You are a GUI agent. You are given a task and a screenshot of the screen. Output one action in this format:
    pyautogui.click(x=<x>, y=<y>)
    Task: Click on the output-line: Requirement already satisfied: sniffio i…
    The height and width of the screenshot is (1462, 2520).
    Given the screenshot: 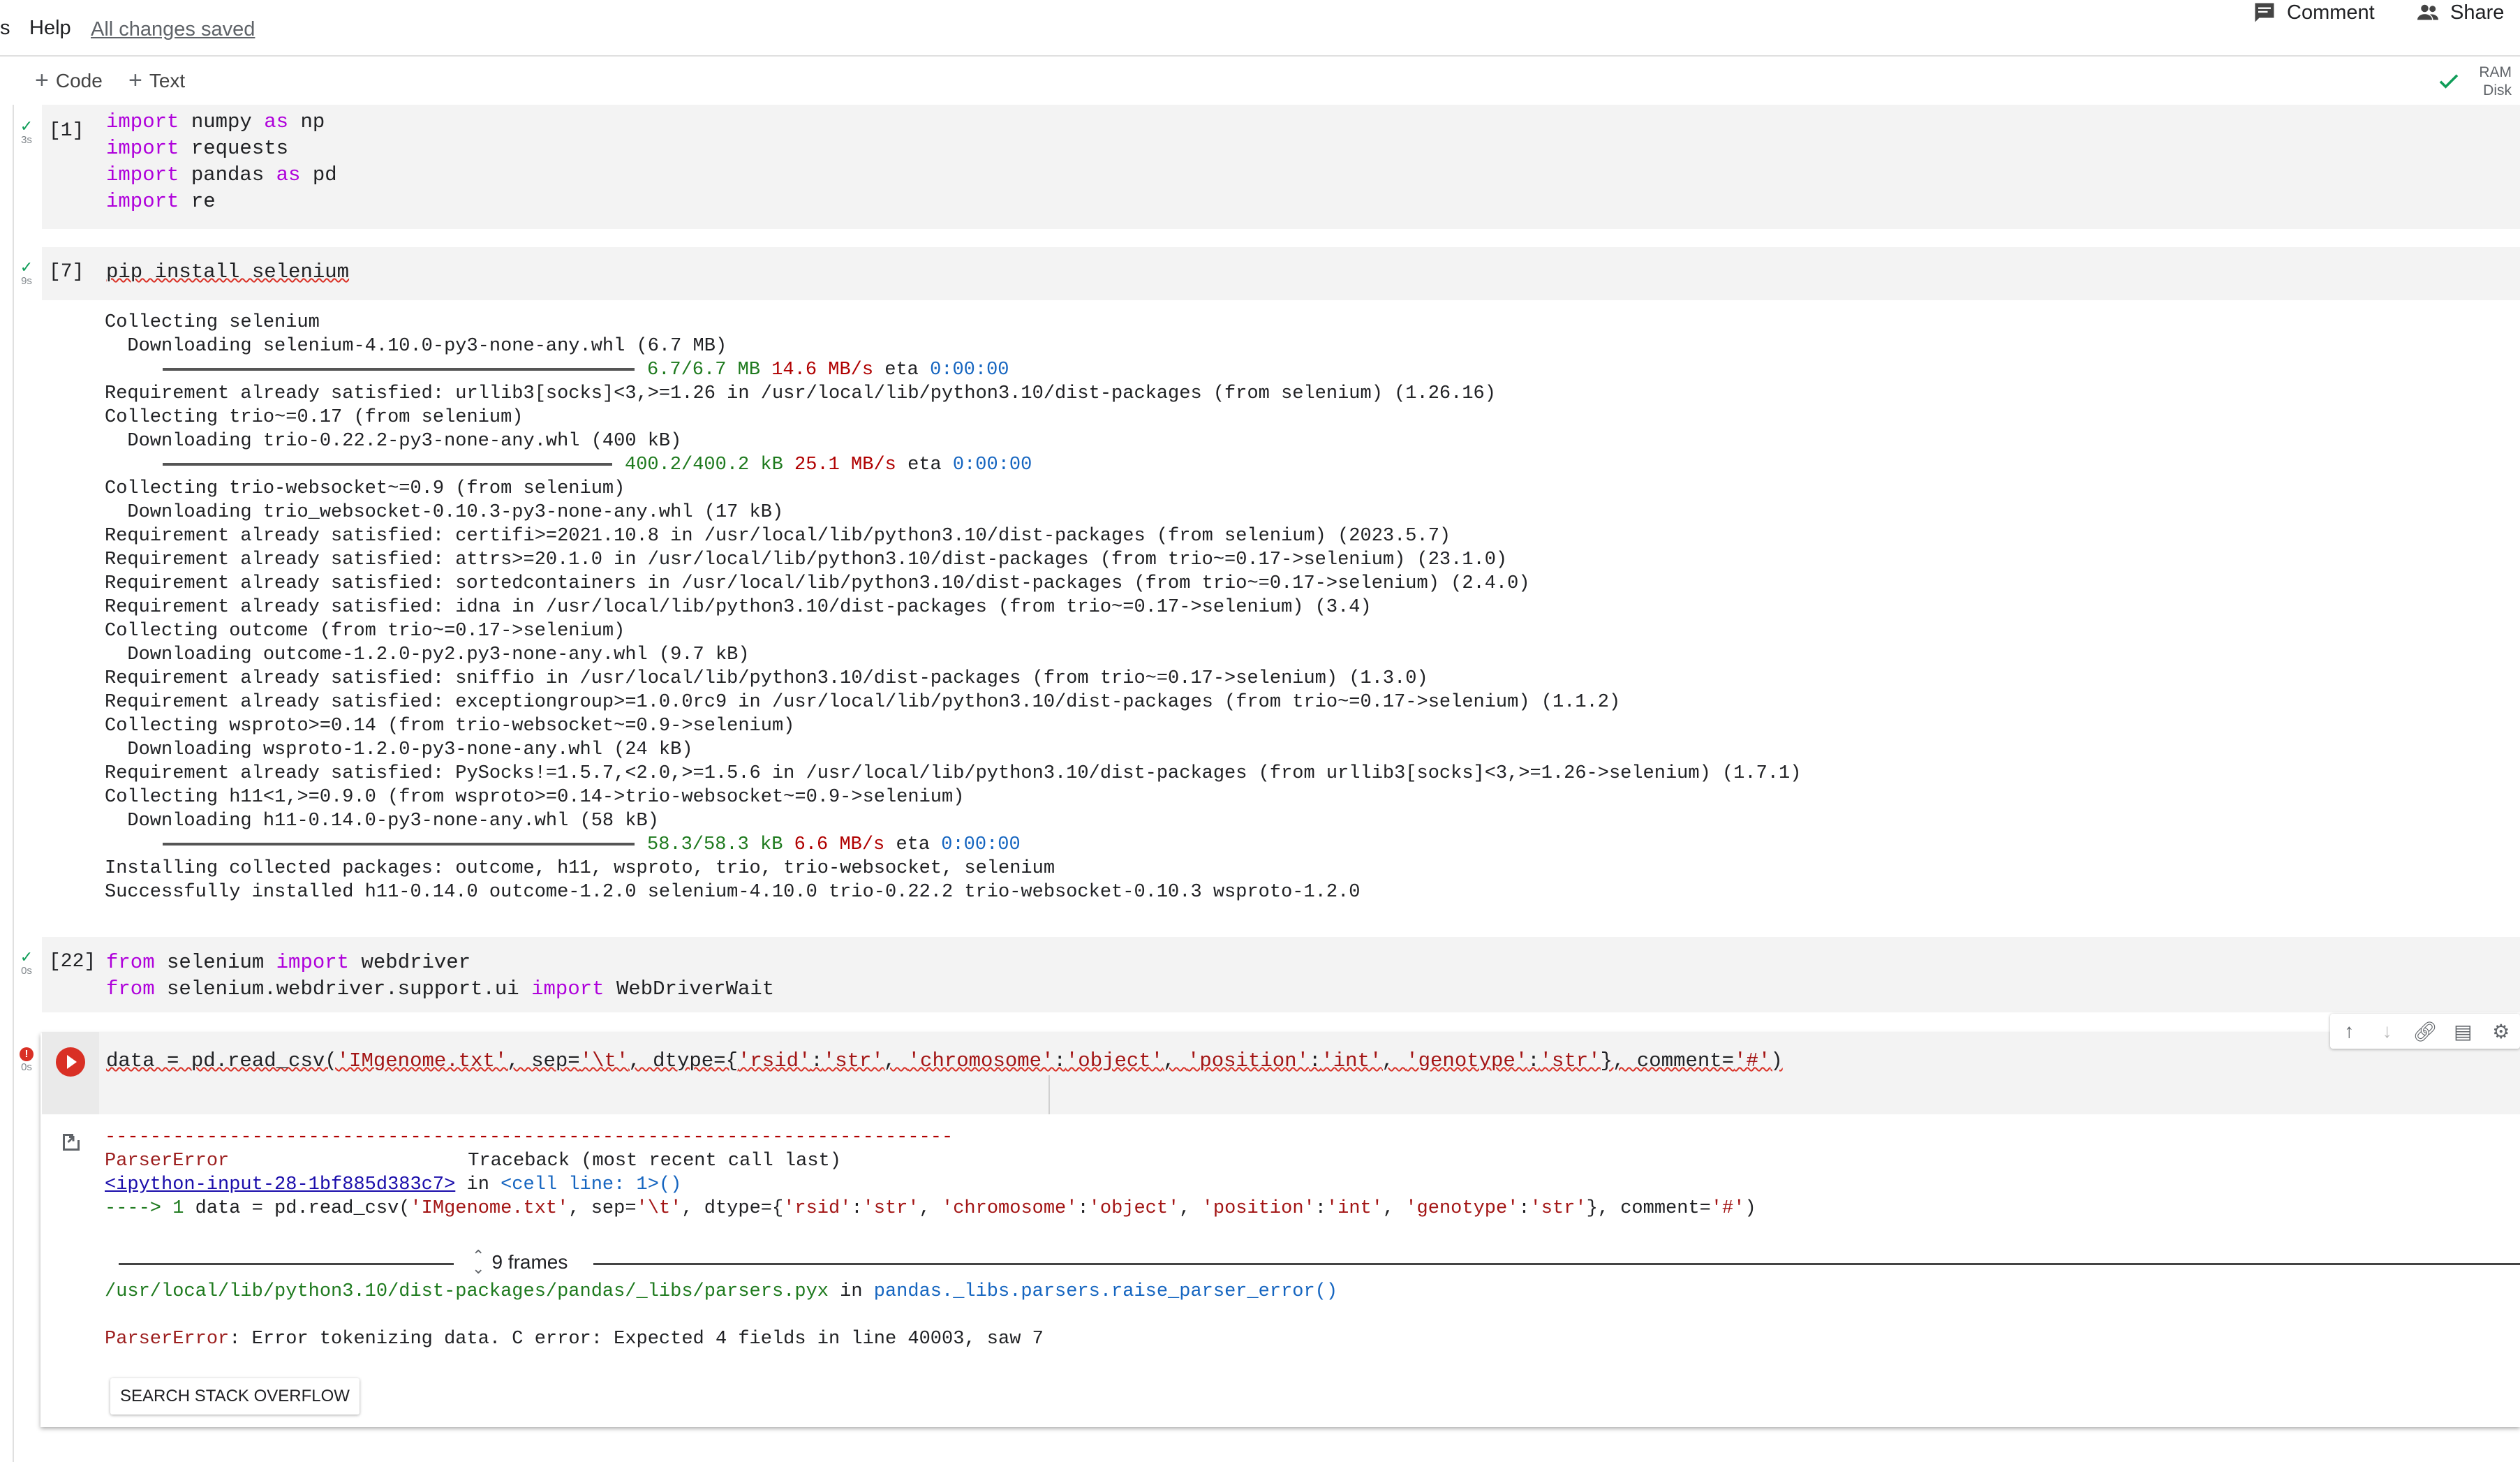 What is the action you would take?
    pyautogui.click(x=766, y=678)
    